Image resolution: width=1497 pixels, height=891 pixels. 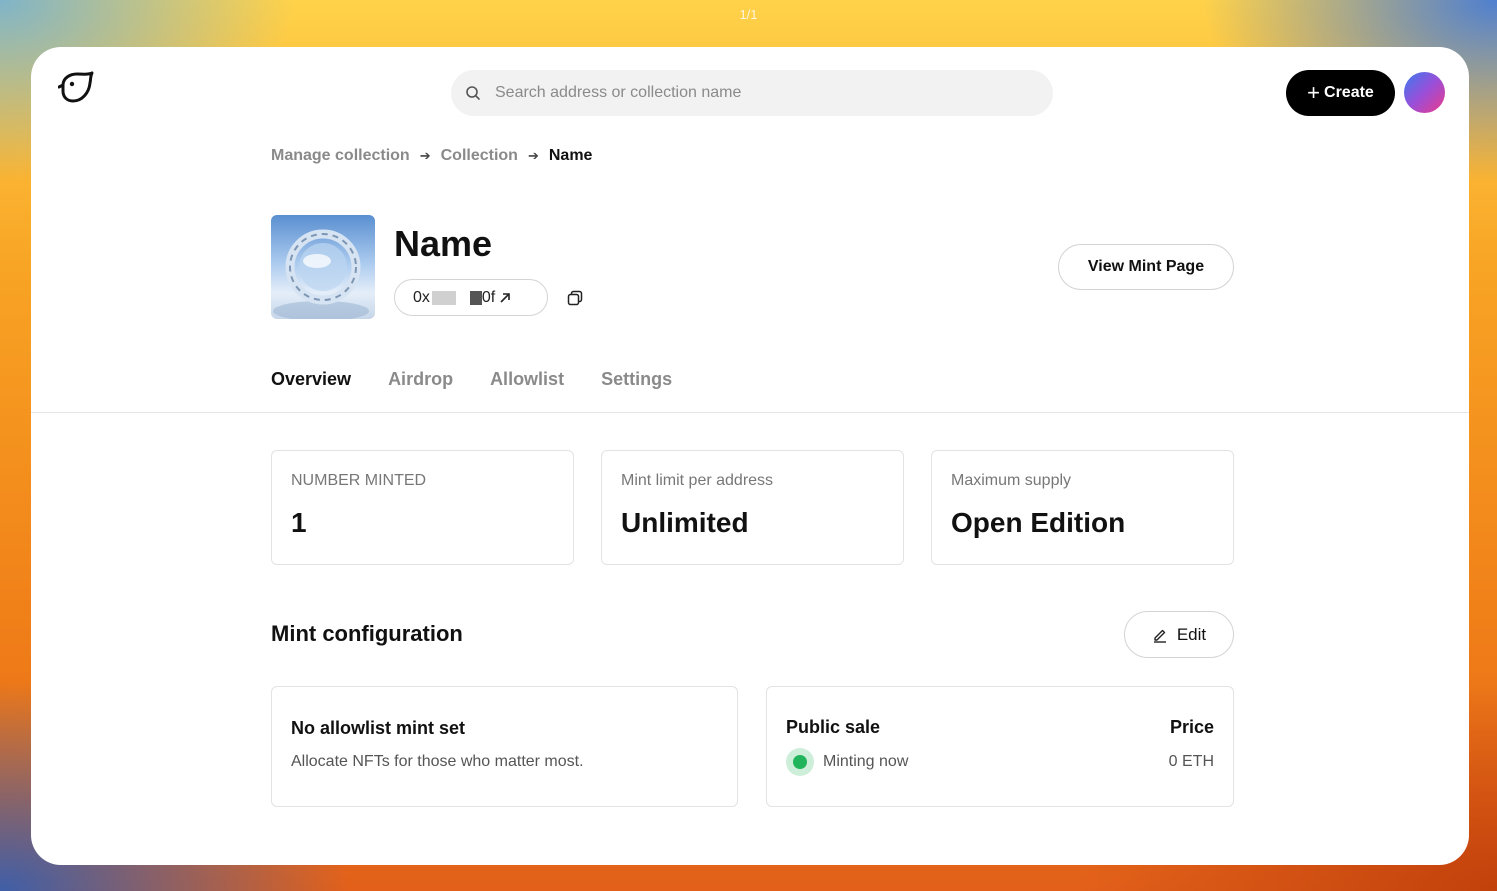 I want to click on sale-price: 0 ETH, so click(x=1191, y=761).